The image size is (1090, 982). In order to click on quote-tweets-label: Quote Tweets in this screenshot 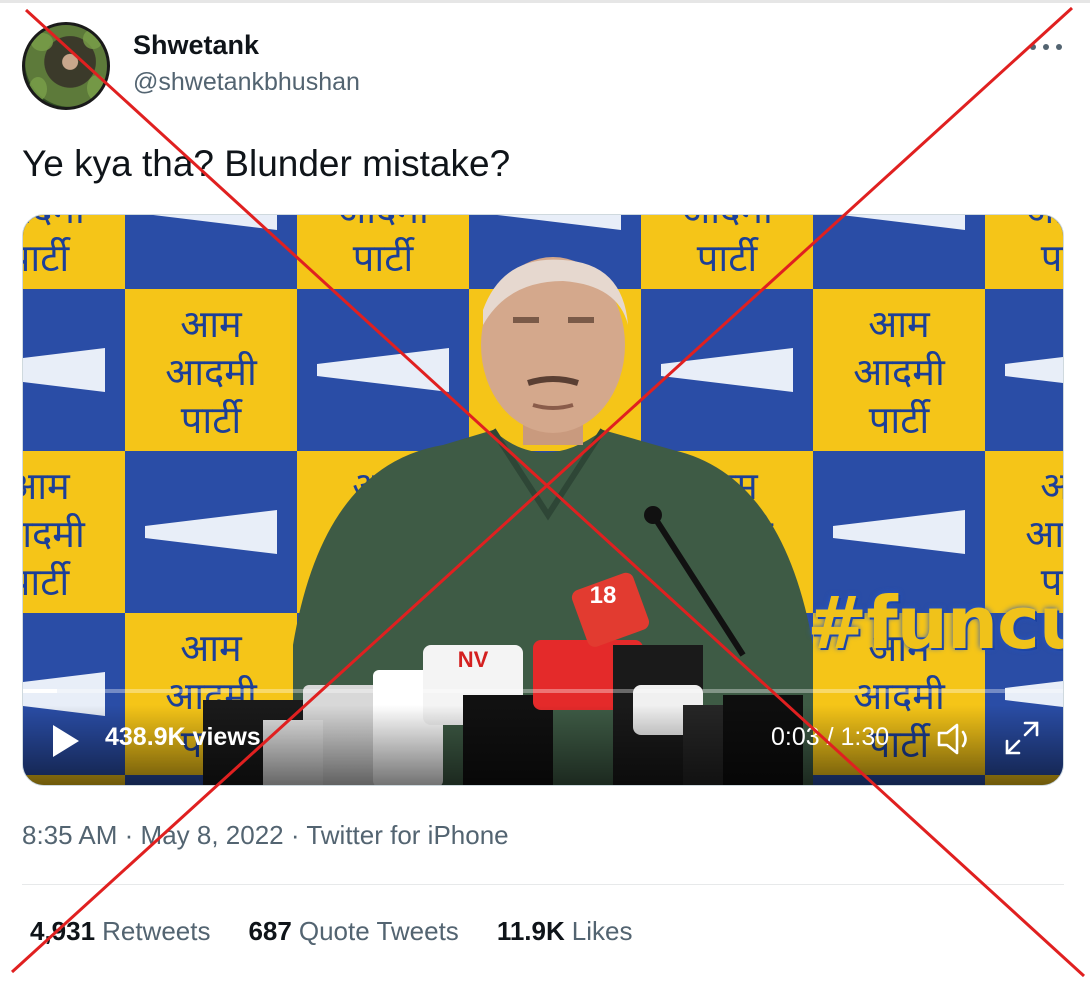, I will do `click(378, 931)`.